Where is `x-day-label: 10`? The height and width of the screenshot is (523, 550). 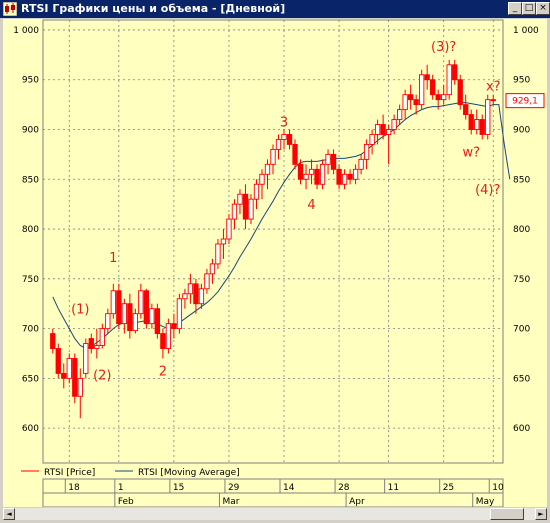 x-day-label: 10 is located at coordinates (498, 488).